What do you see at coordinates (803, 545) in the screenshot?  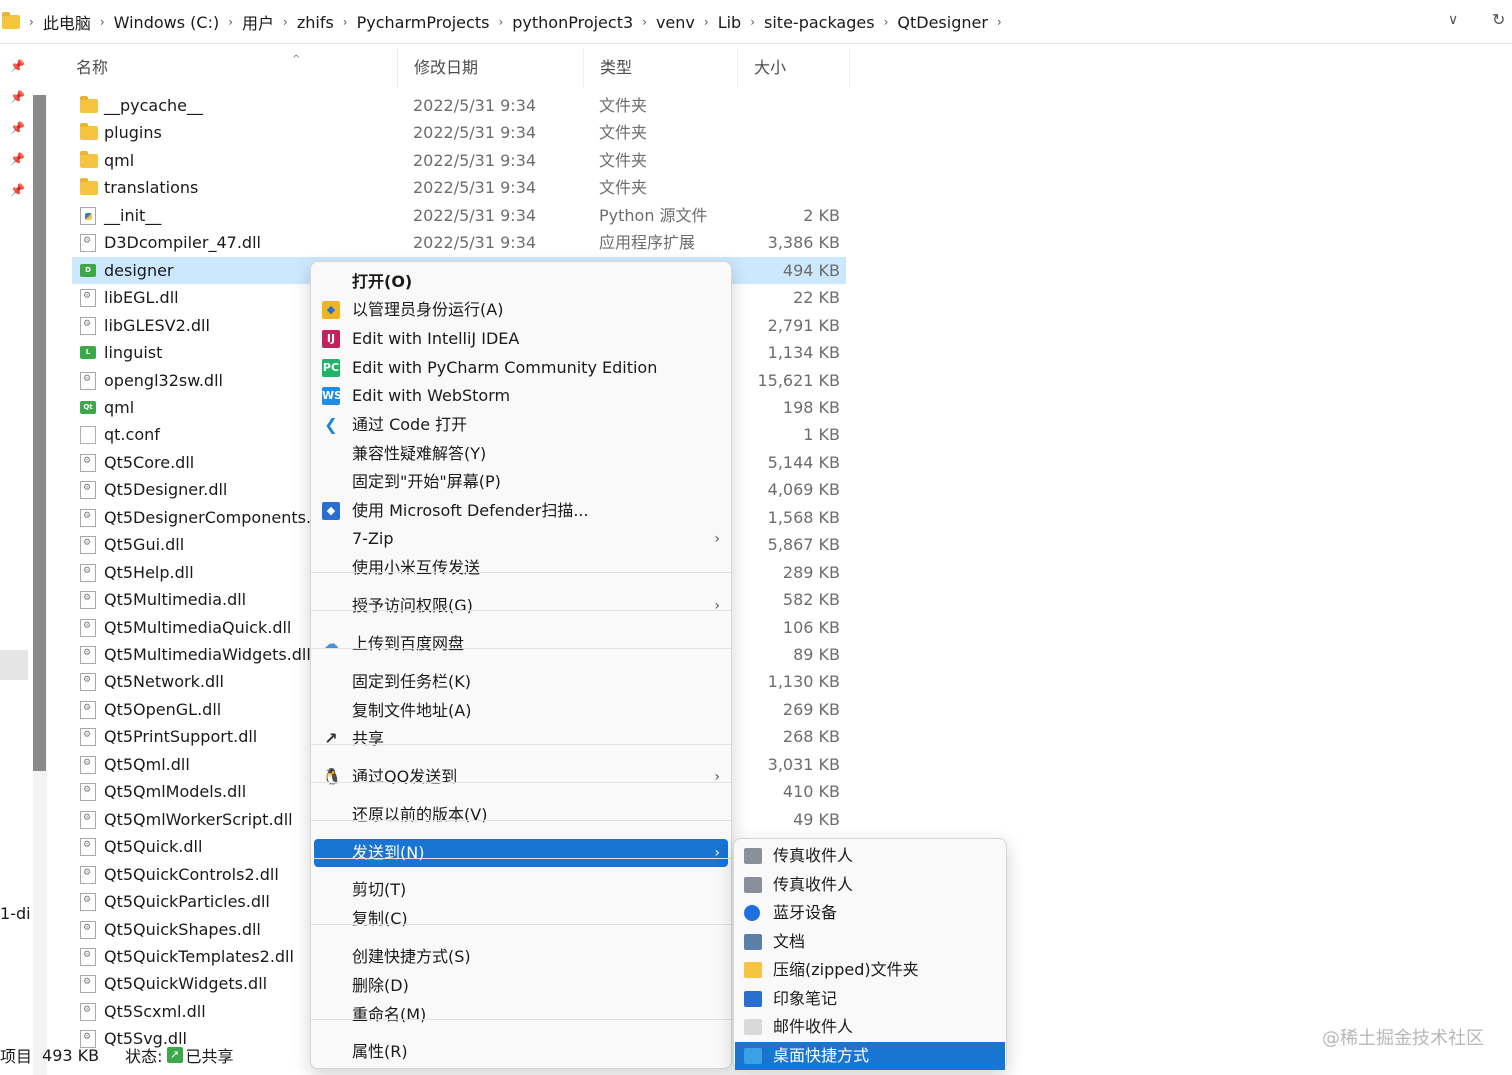 I see `file-size: 5,867 KB` at bounding box center [803, 545].